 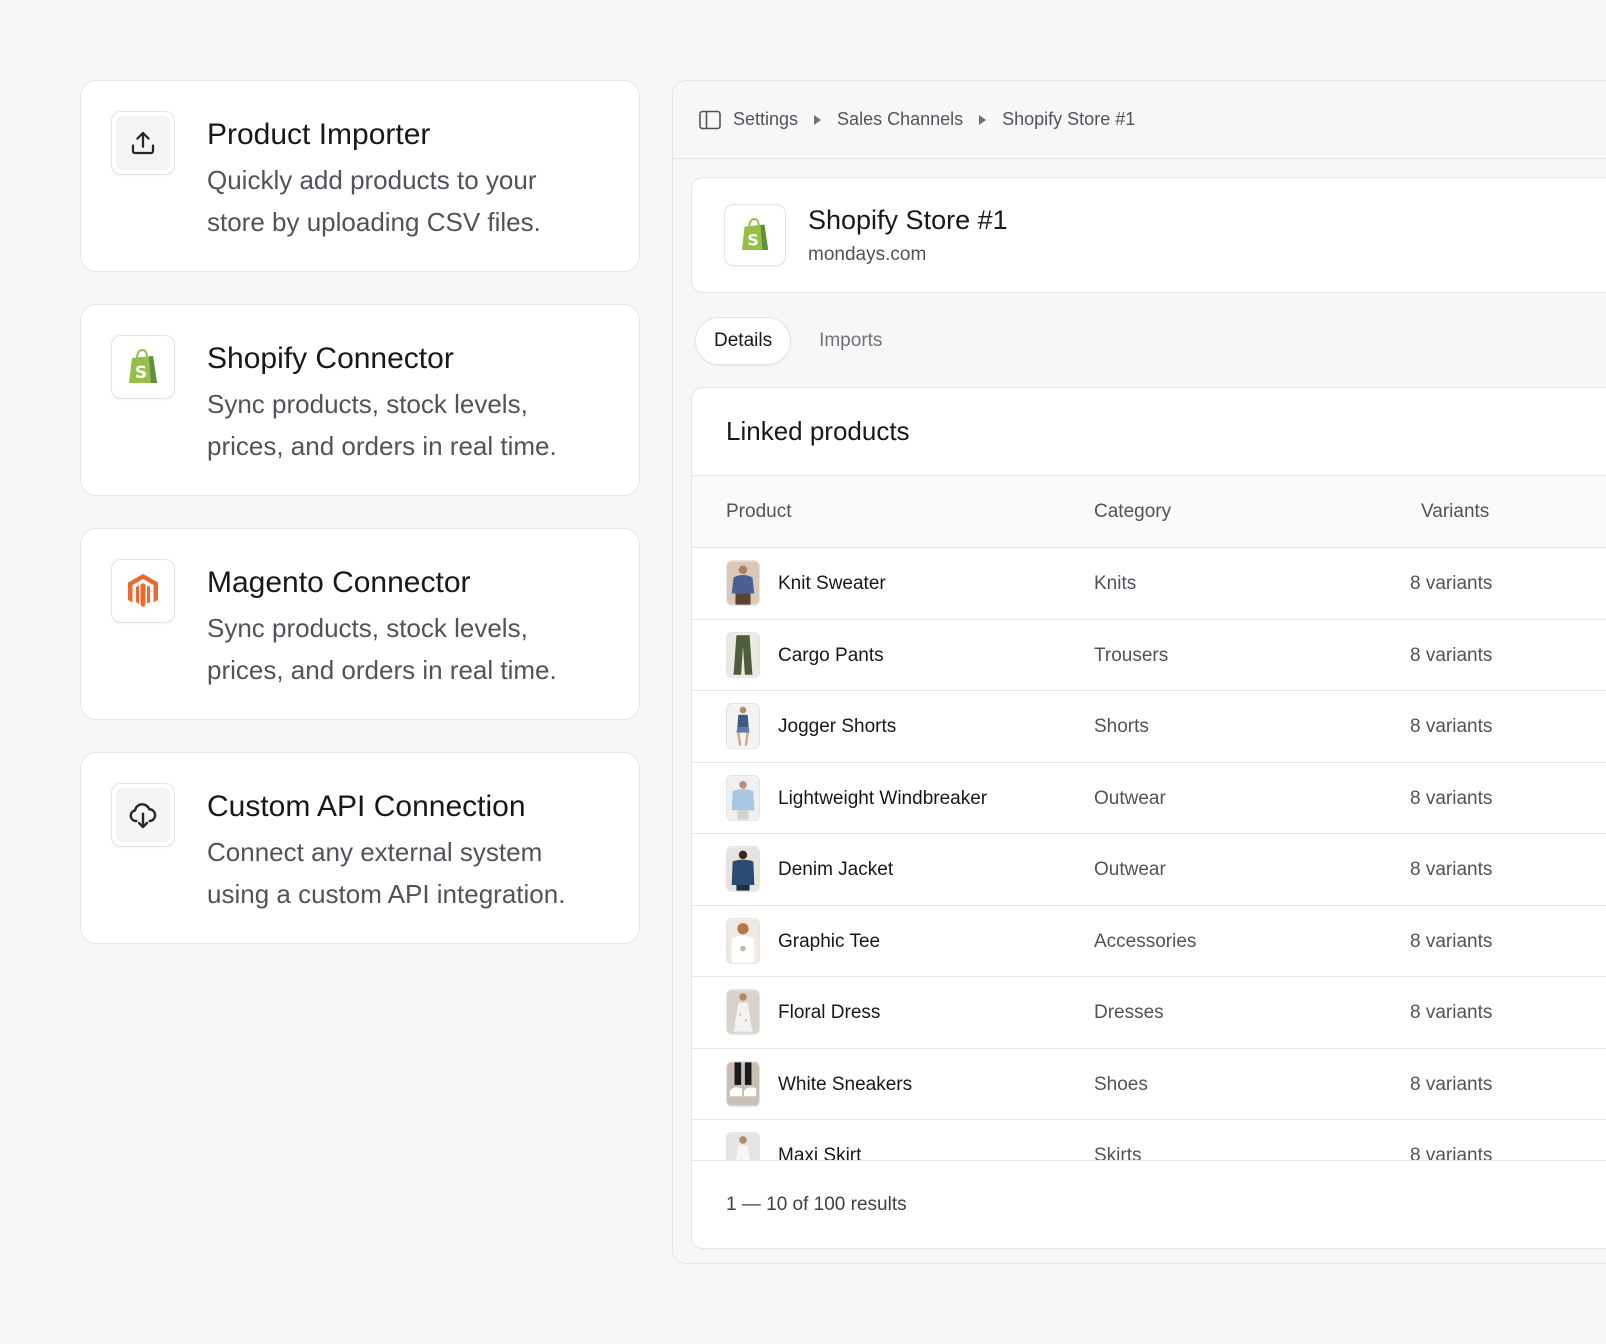 I want to click on store-domain: mondays.com, so click(x=867, y=254).